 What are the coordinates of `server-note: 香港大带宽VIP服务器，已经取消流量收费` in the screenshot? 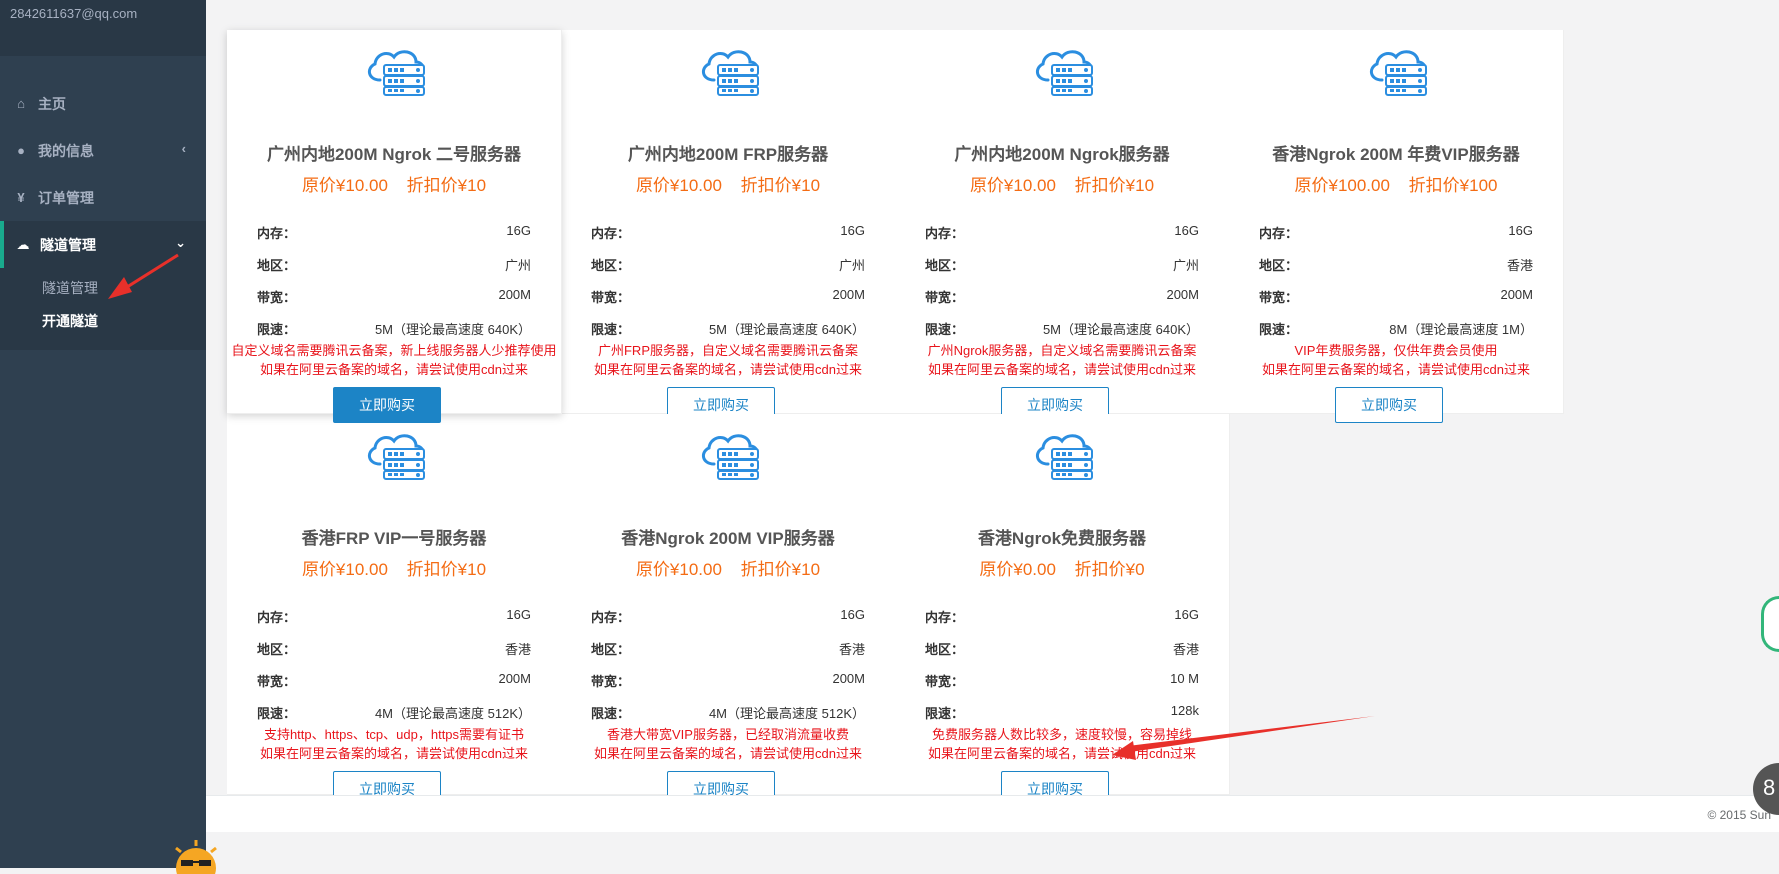 It's located at (728, 734).